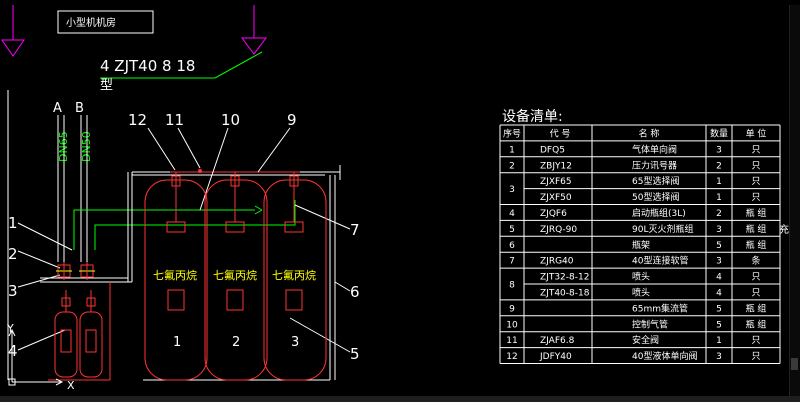 This screenshot has height=402, width=800. I want to click on callout-7: 7, so click(355, 230).